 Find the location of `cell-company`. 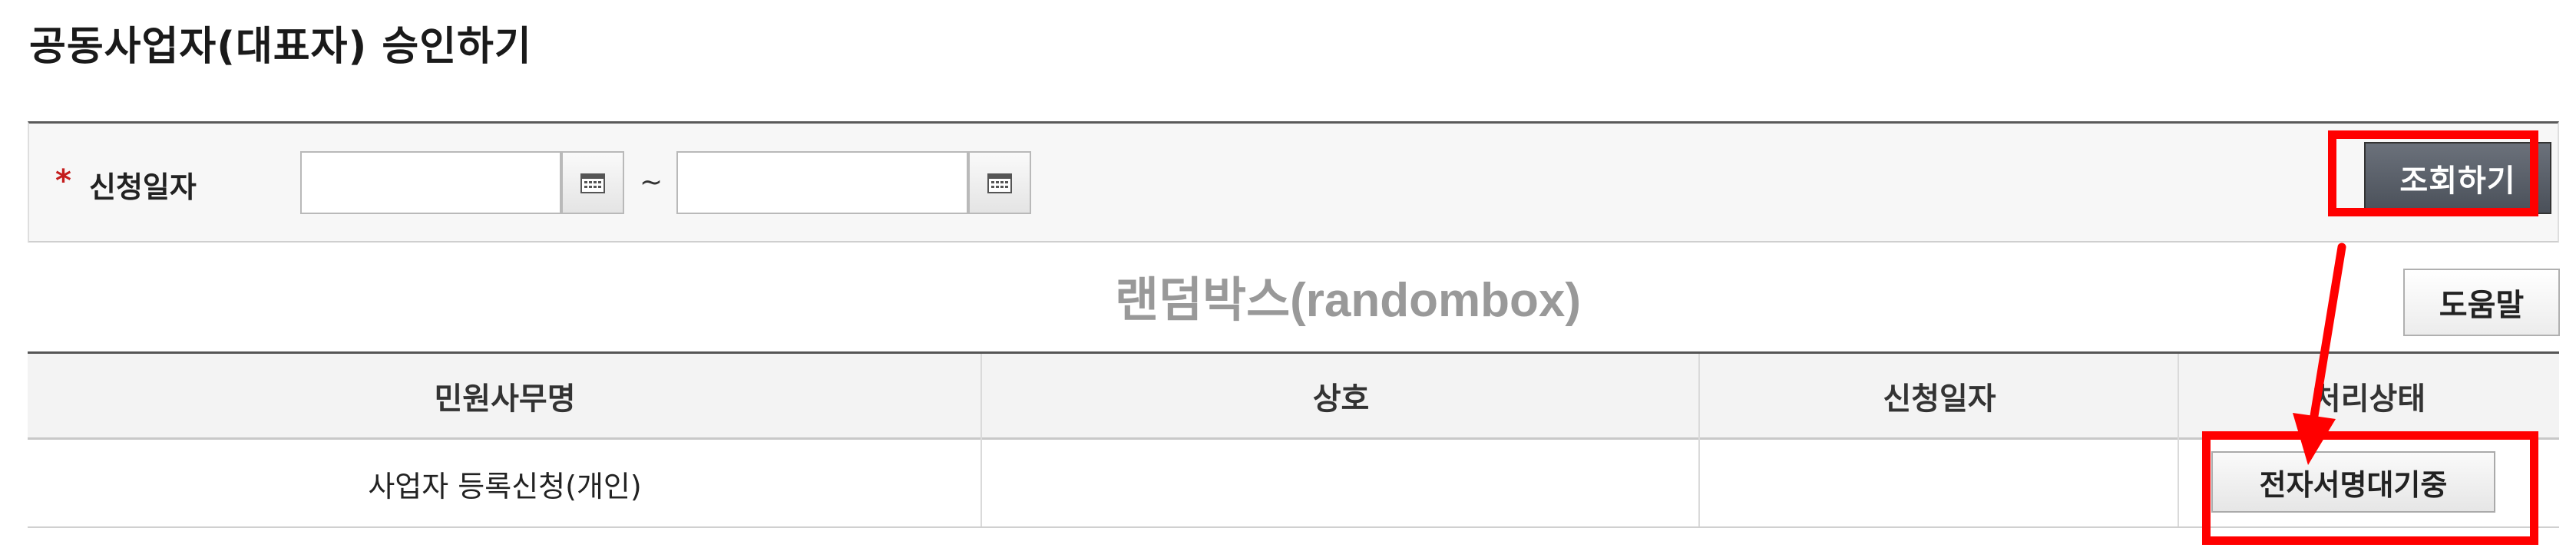

cell-company is located at coordinates (1341, 483).